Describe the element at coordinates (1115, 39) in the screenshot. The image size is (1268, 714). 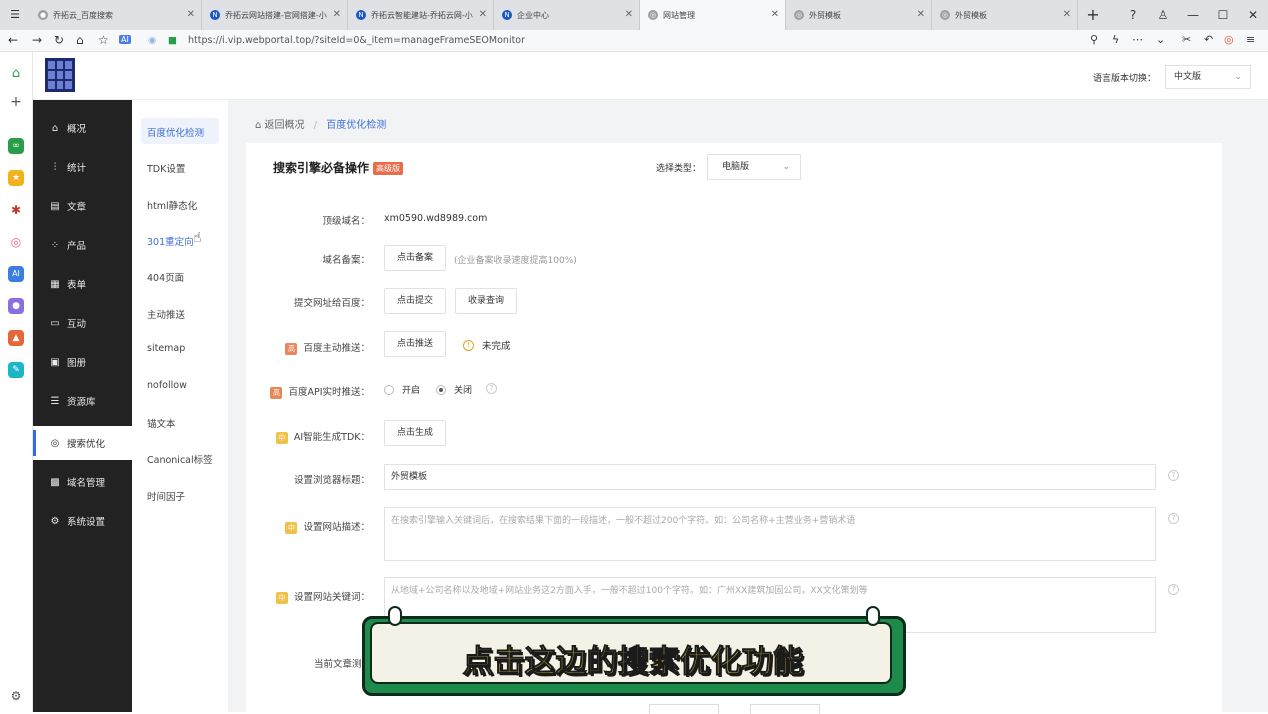
I see `lightning-icon: ϟ` at that location.